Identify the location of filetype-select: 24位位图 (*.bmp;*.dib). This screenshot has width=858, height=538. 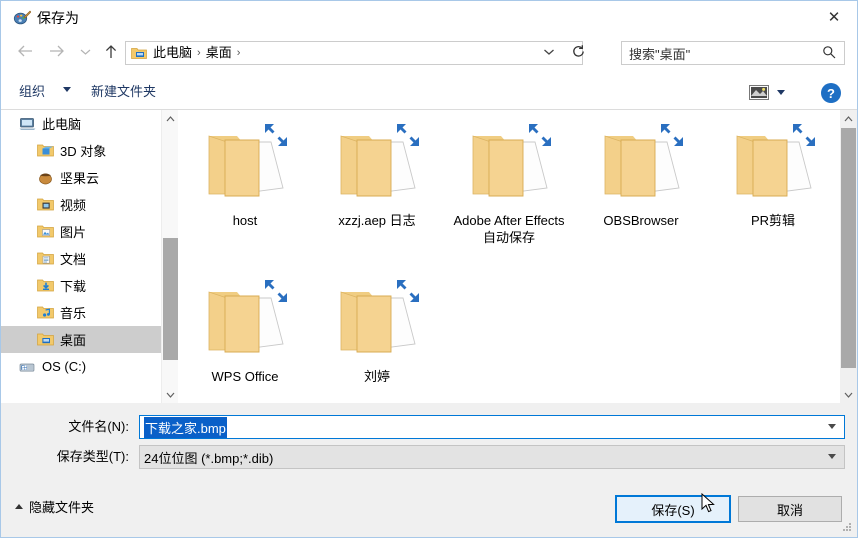
(492, 457).